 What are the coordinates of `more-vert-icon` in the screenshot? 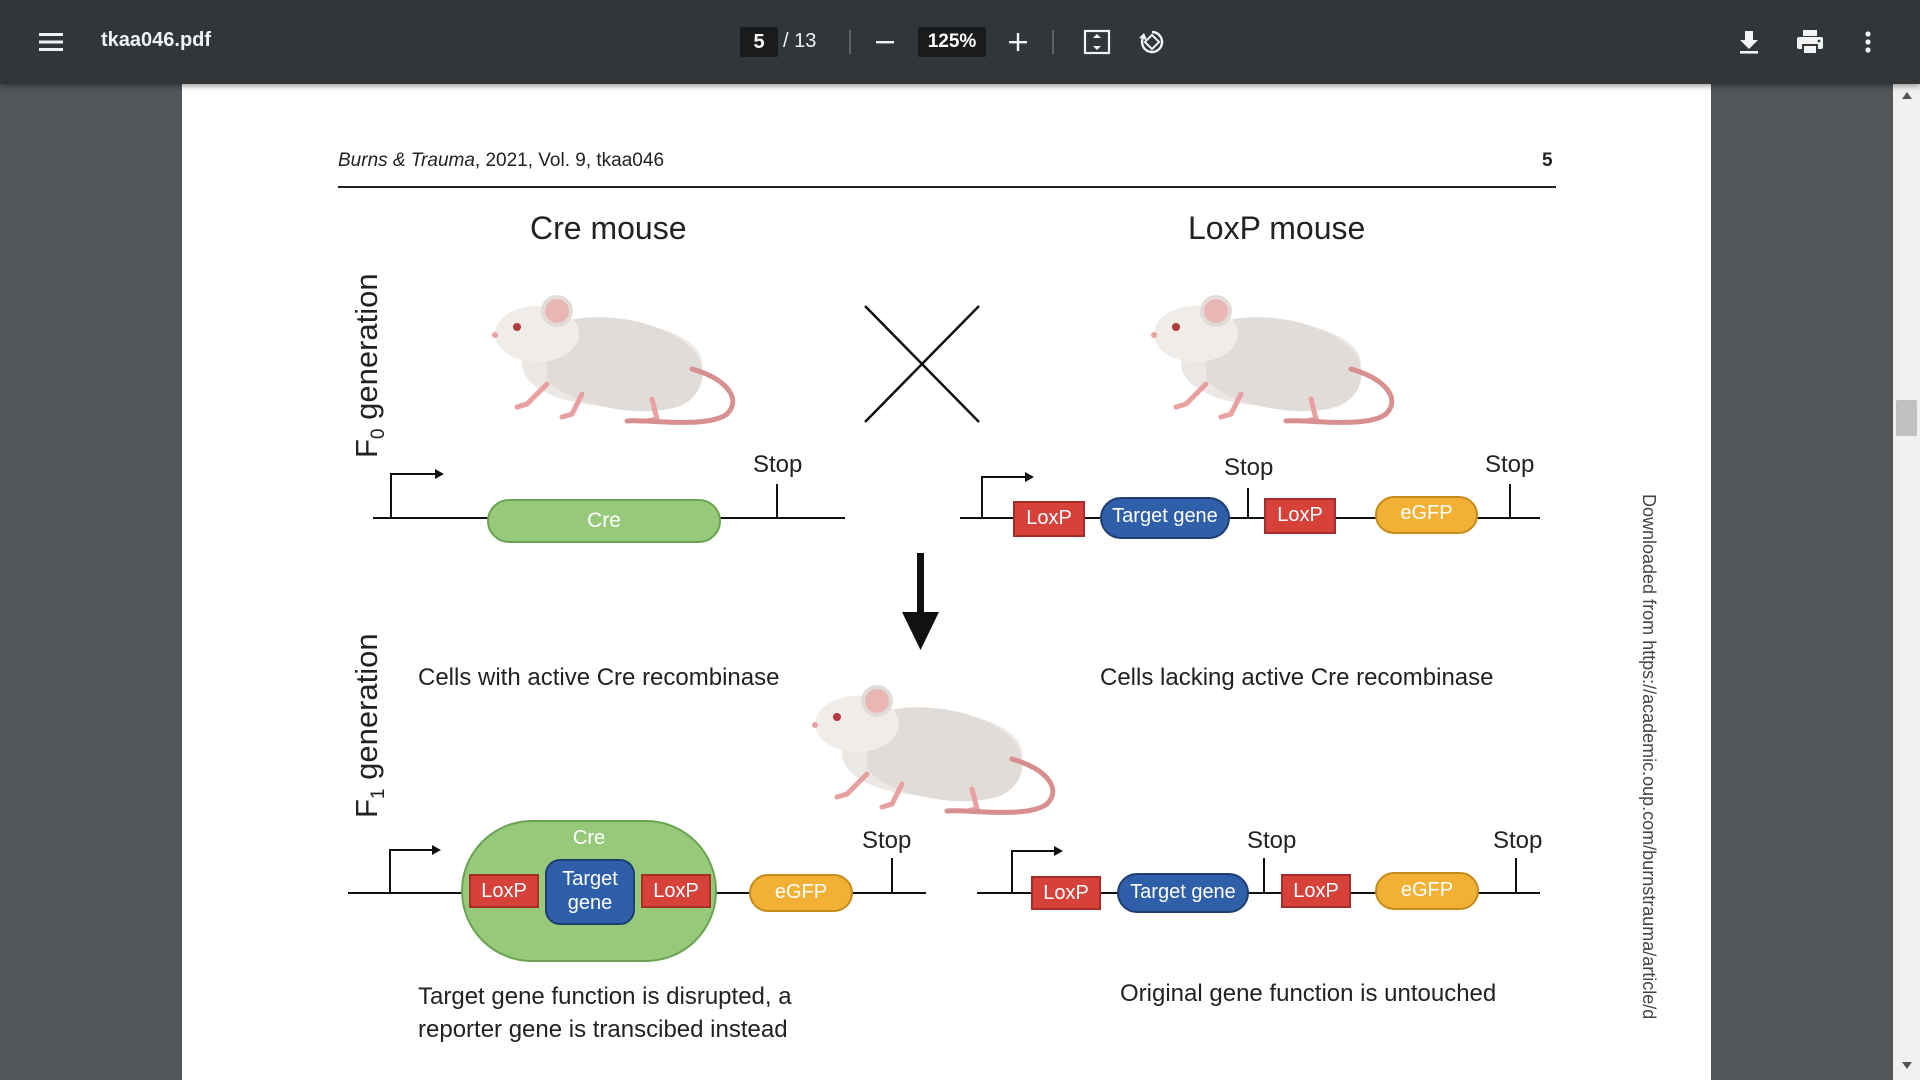 It's located at (1868, 42).